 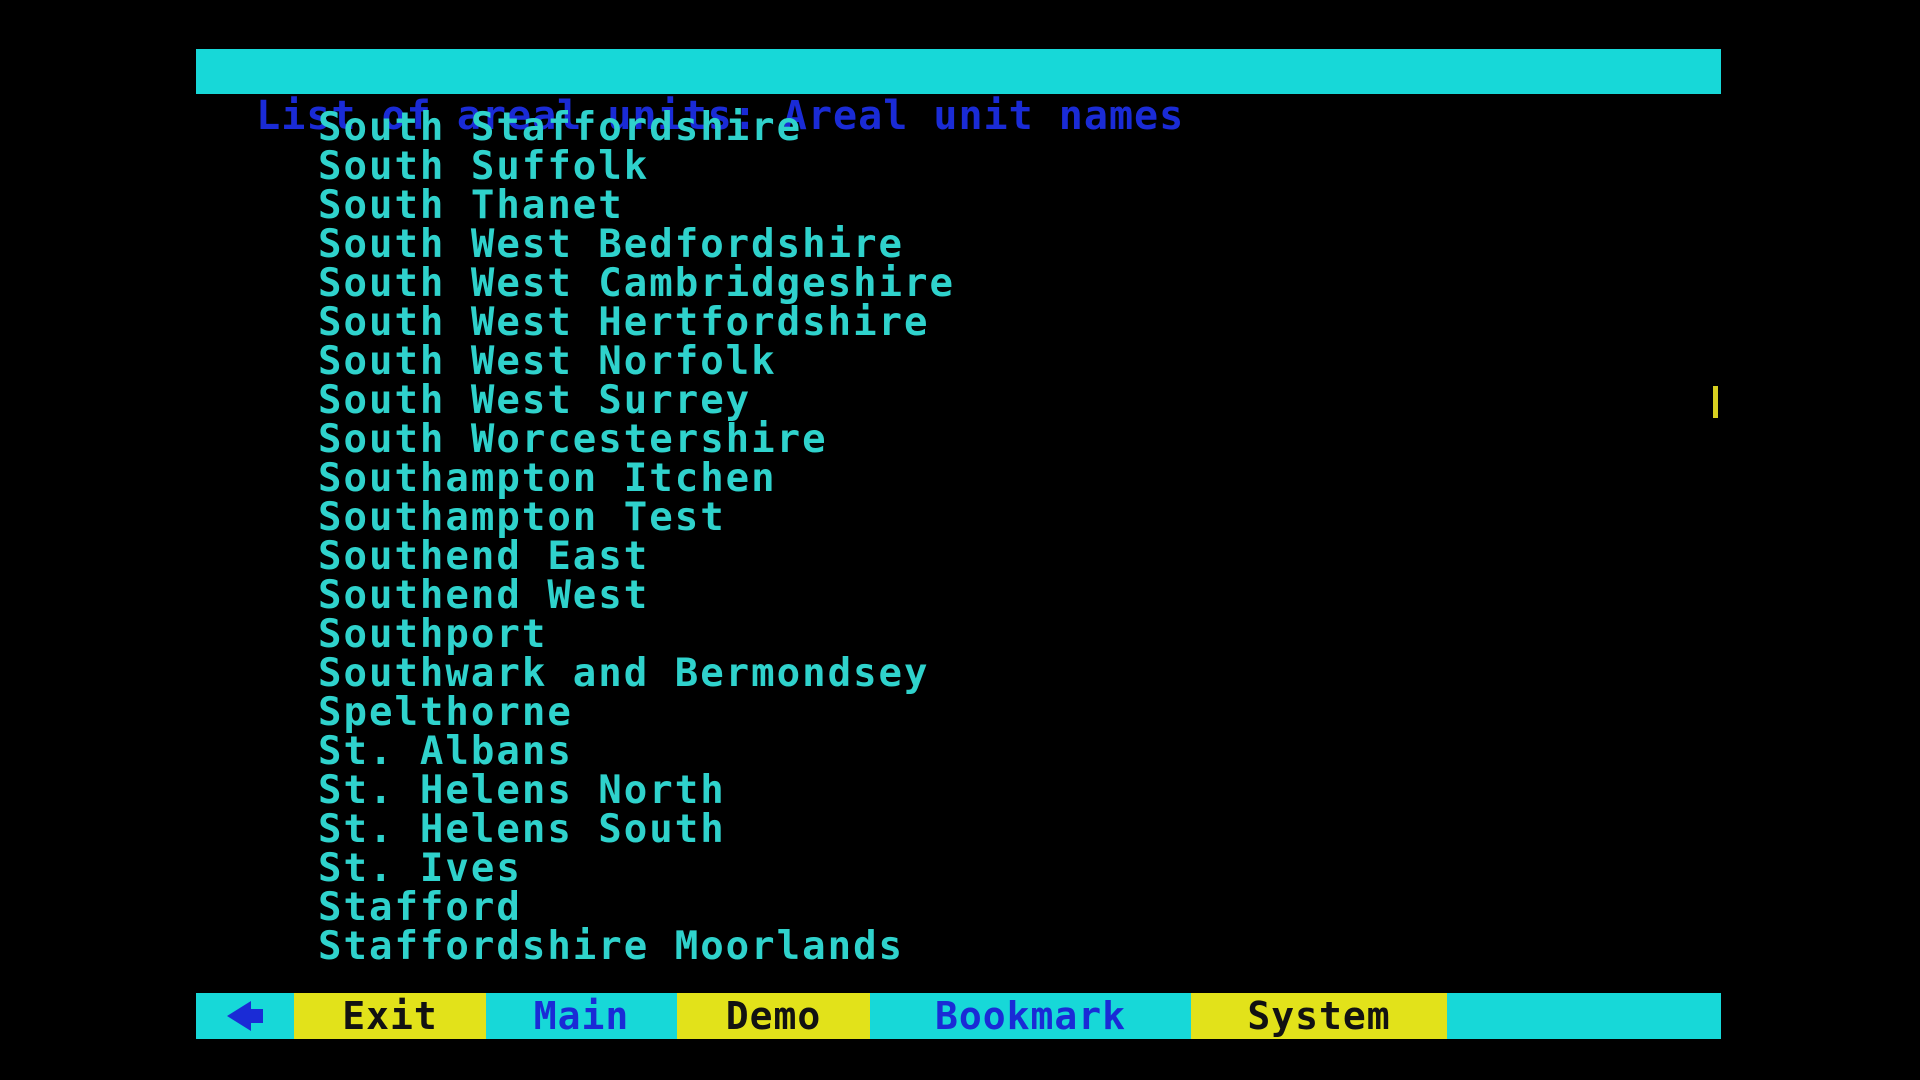 I want to click on bookmark-button-label: Bookmark, so click(x=1030, y=1016).